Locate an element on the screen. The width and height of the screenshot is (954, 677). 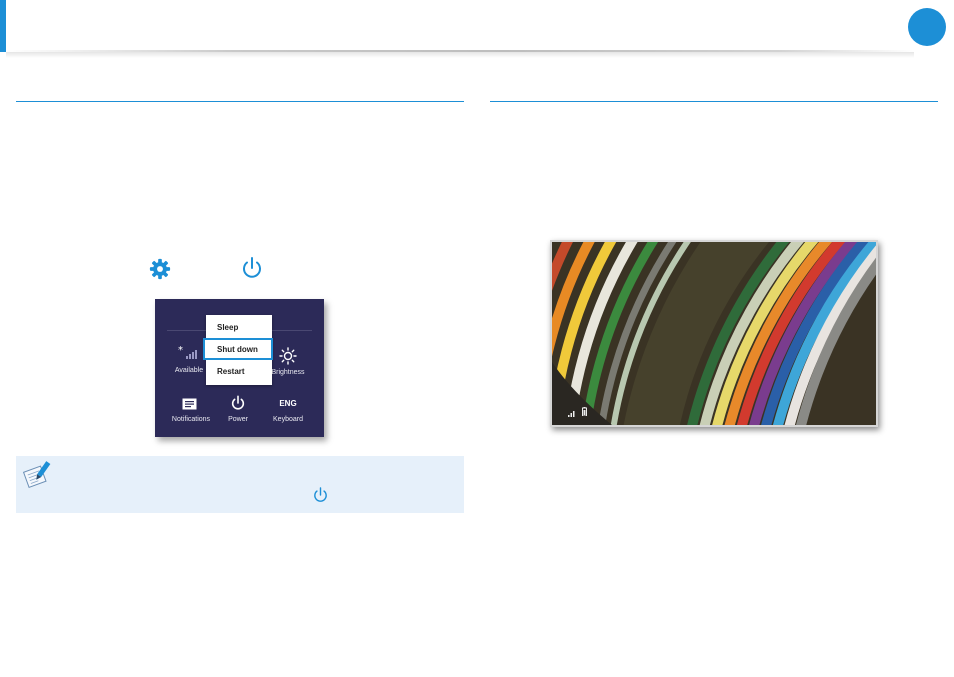
menu-item-shut-down: Shut down is located at coordinates (238, 349).